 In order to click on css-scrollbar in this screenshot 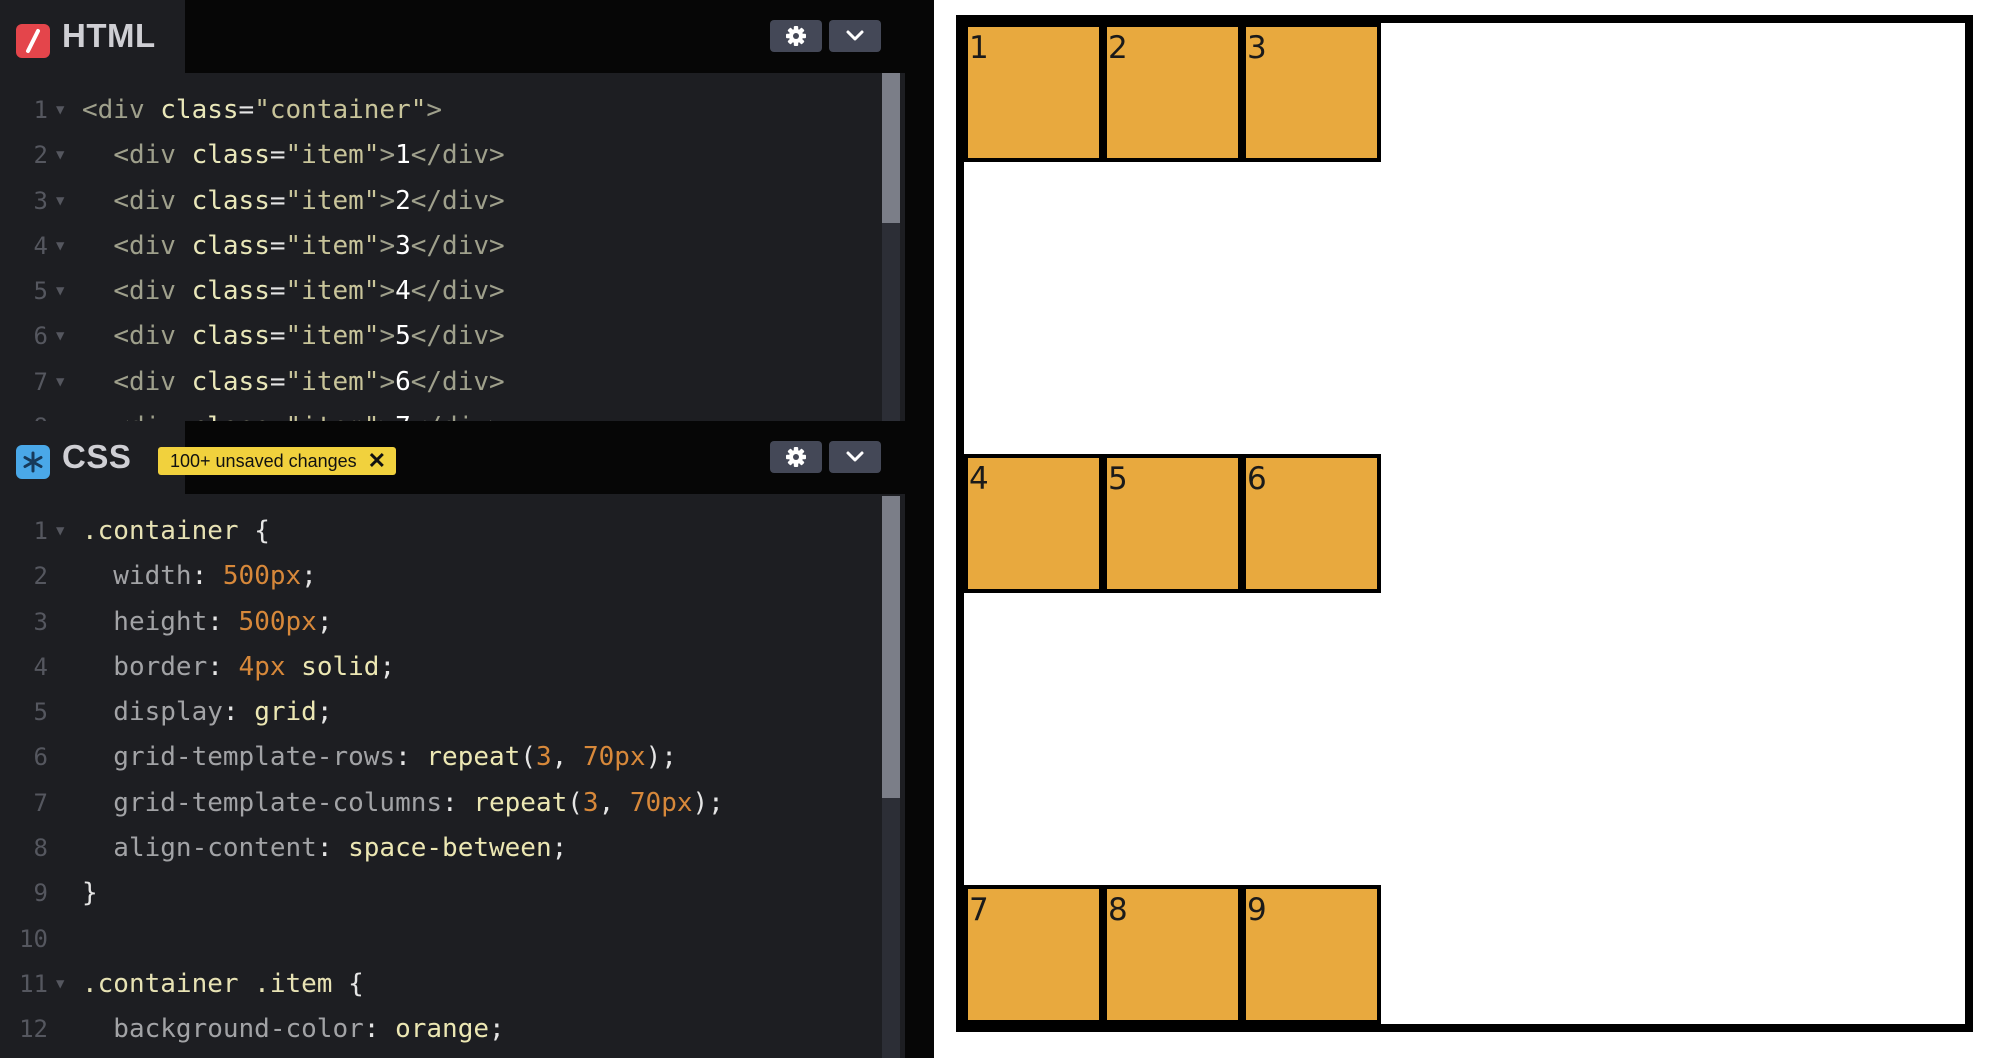, I will do `click(891, 777)`.